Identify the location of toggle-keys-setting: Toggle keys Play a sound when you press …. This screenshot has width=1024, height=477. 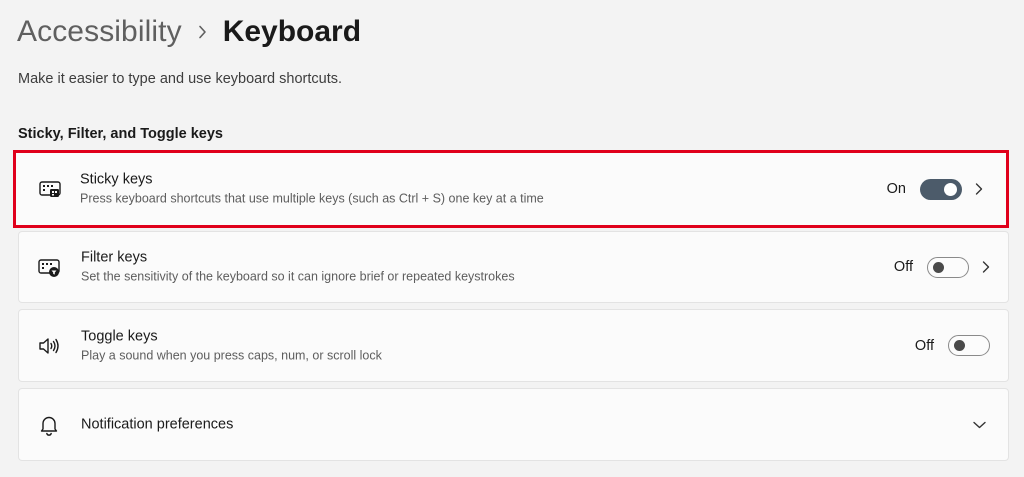
(513, 345).